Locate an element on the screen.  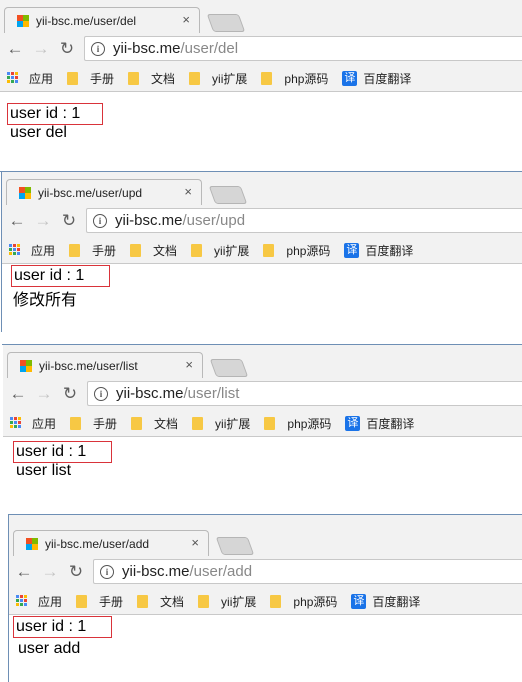
page-content: user id : 1 user add is located at coordinates (265, 640).